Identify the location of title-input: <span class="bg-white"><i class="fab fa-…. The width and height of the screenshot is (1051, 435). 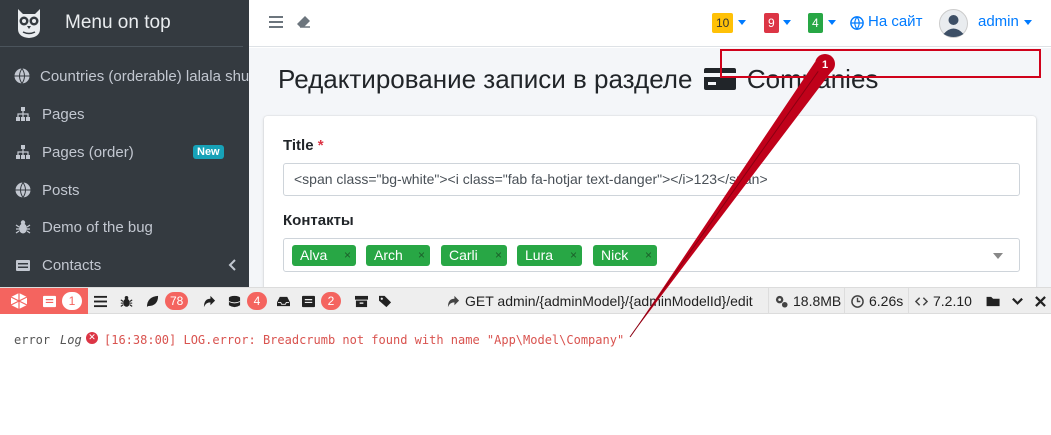
(651, 179).